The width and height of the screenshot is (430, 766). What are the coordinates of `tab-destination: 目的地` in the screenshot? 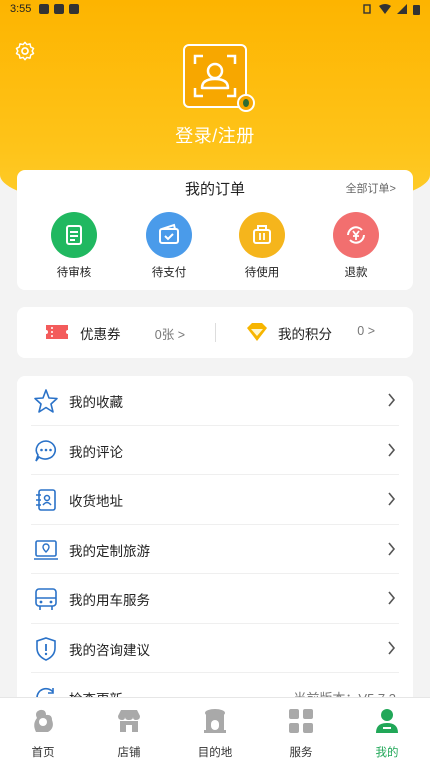 It's located at (215, 732).